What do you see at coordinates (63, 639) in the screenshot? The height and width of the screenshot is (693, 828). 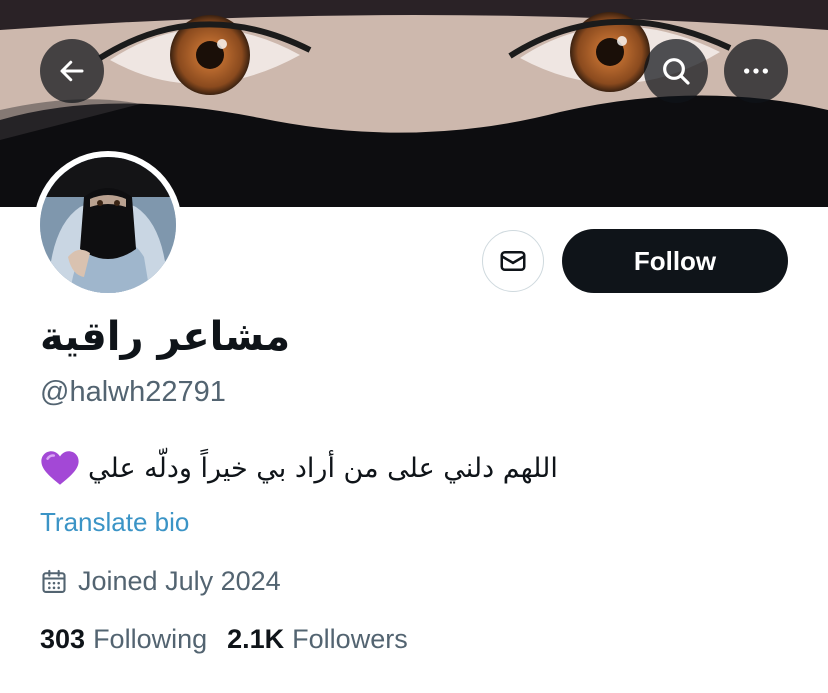 I see `following-count: 303` at bounding box center [63, 639].